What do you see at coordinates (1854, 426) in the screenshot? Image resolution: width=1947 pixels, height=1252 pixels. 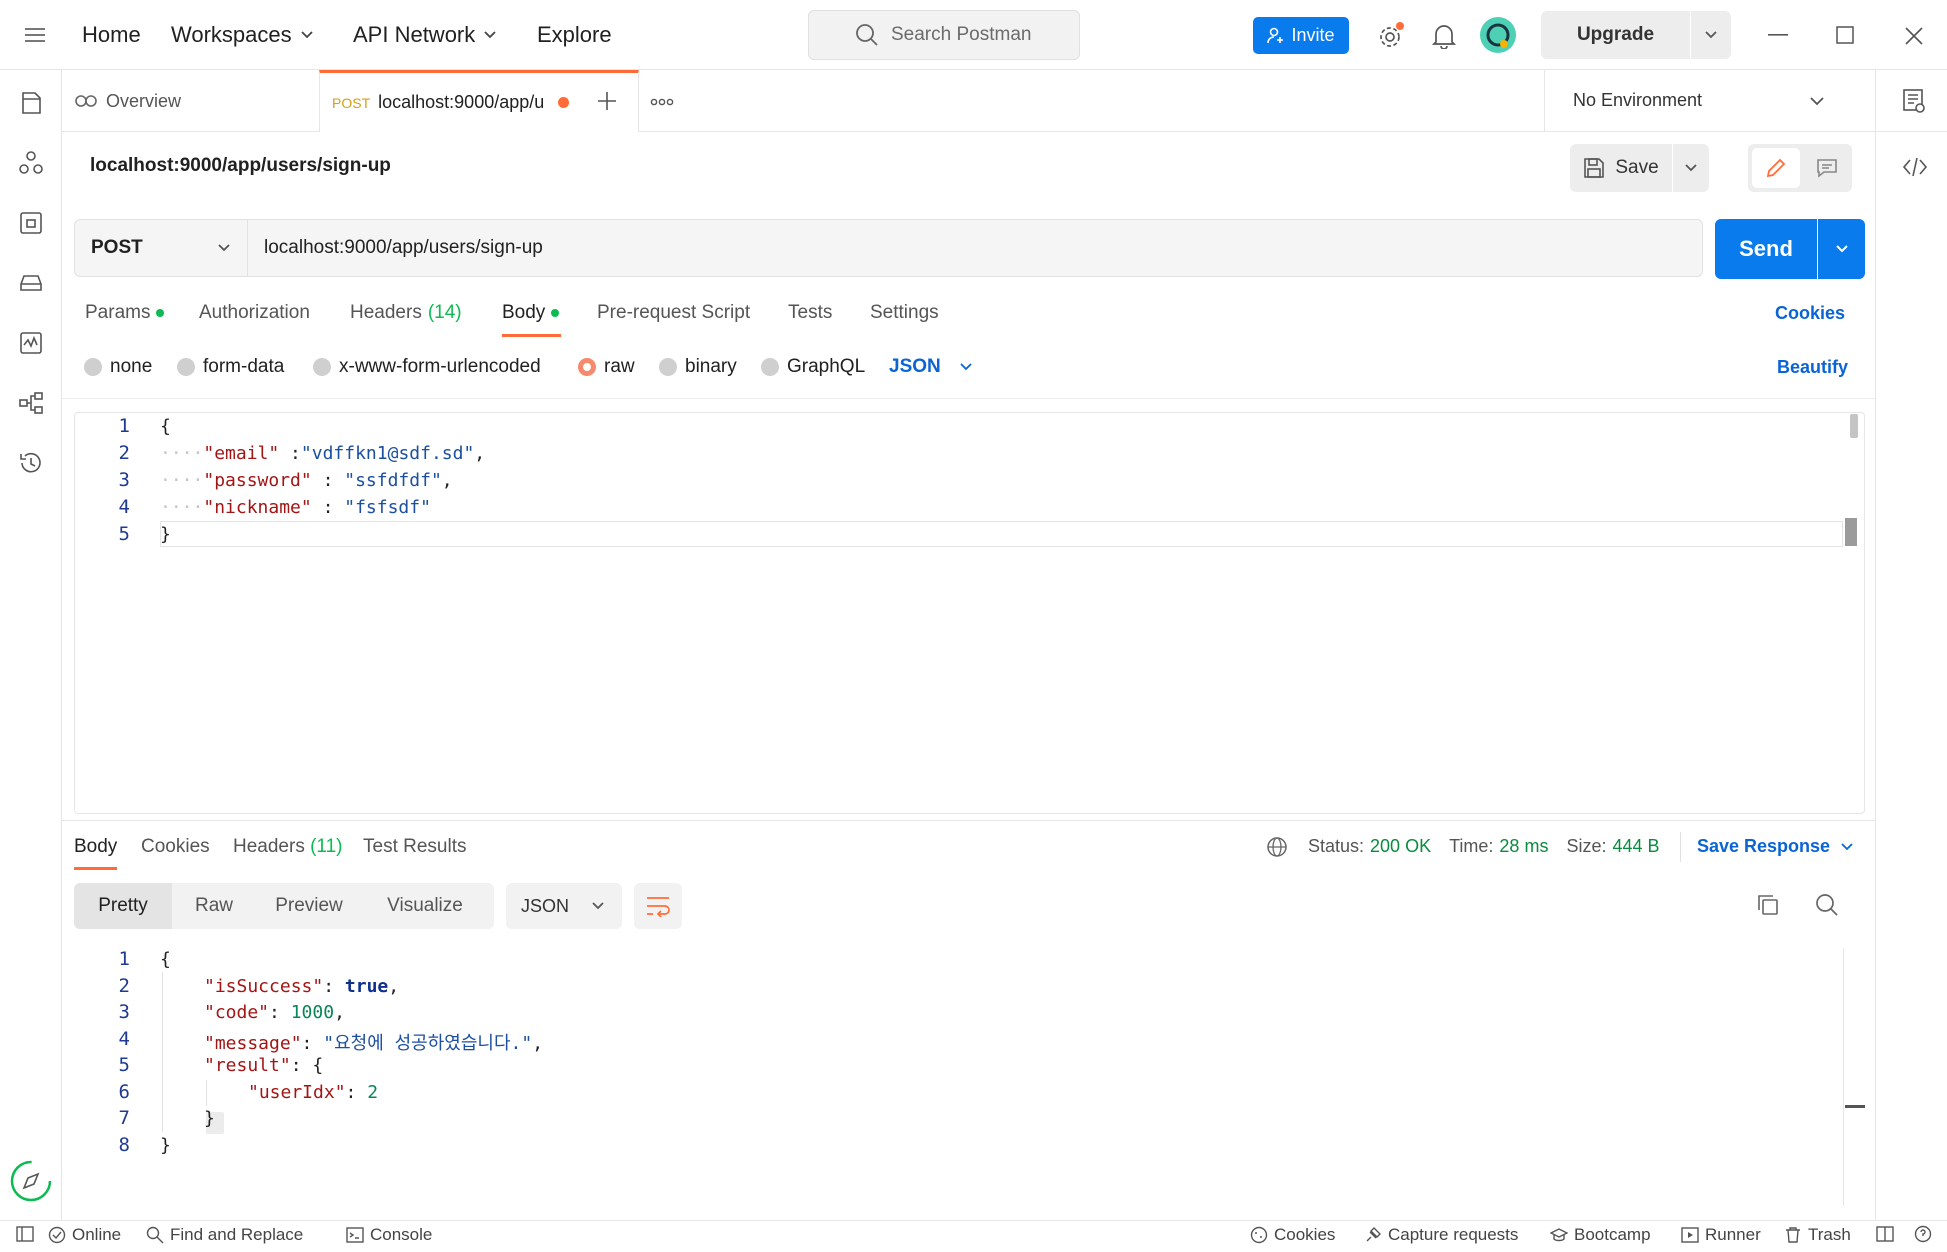 I see `scrollbar-thumb` at bounding box center [1854, 426].